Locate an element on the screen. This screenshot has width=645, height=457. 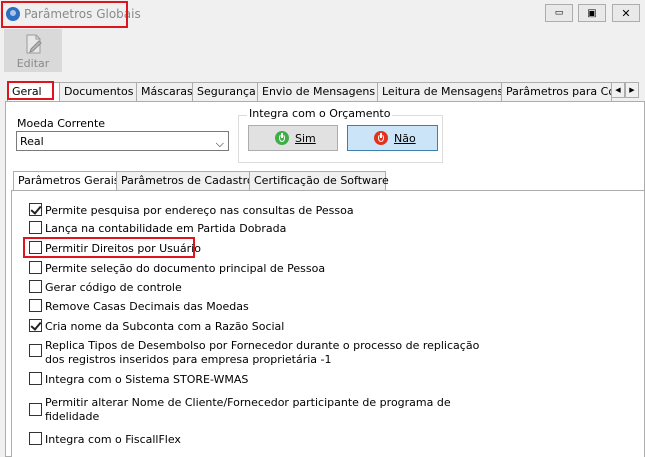
tab-label: Envio de Mensagens is located at coordinates (319, 91).